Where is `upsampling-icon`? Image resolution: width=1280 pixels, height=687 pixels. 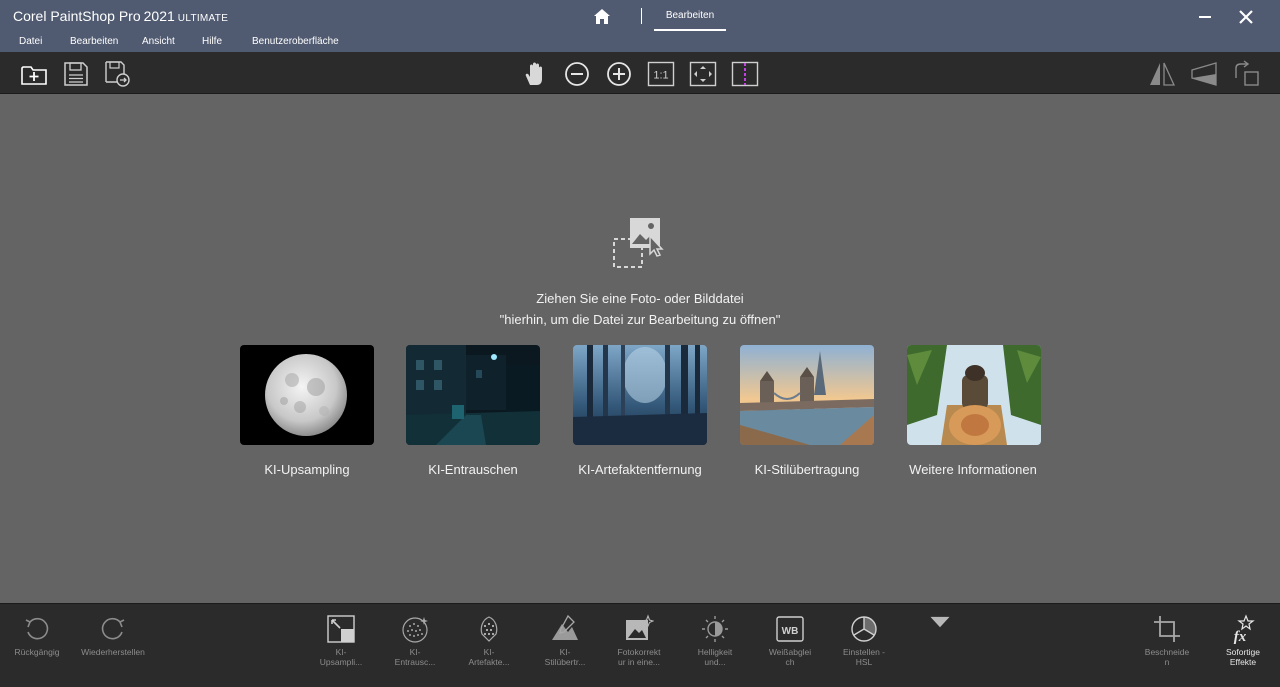 upsampling-icon is located at coordinates (341, 629).